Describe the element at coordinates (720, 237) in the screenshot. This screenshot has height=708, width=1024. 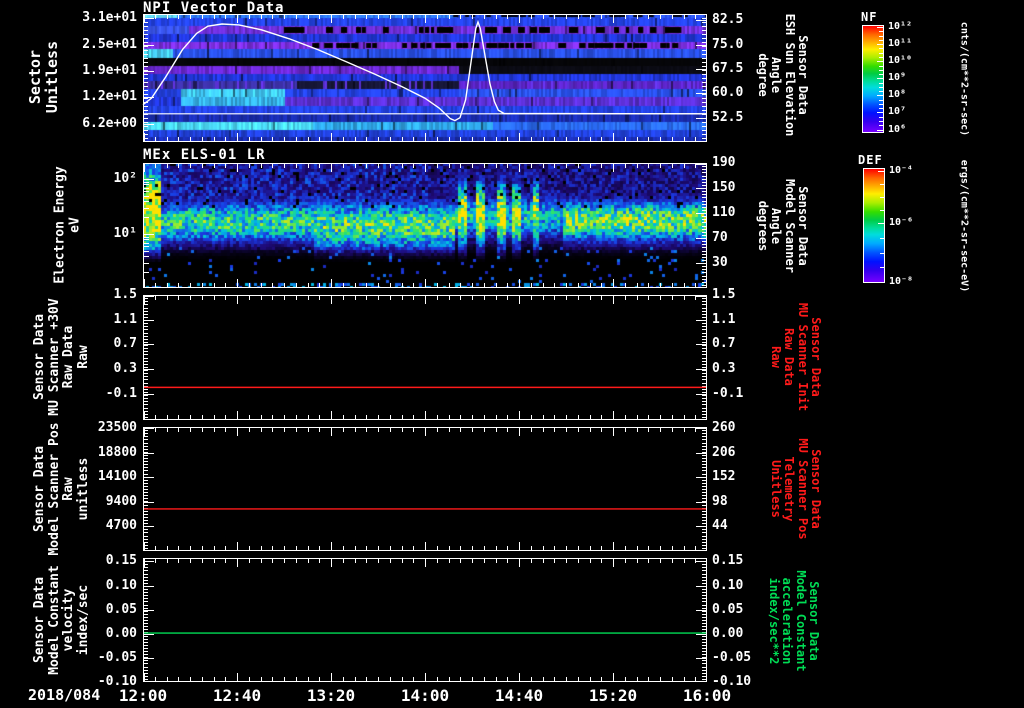
I see `y-tick-right: 70` at that location.